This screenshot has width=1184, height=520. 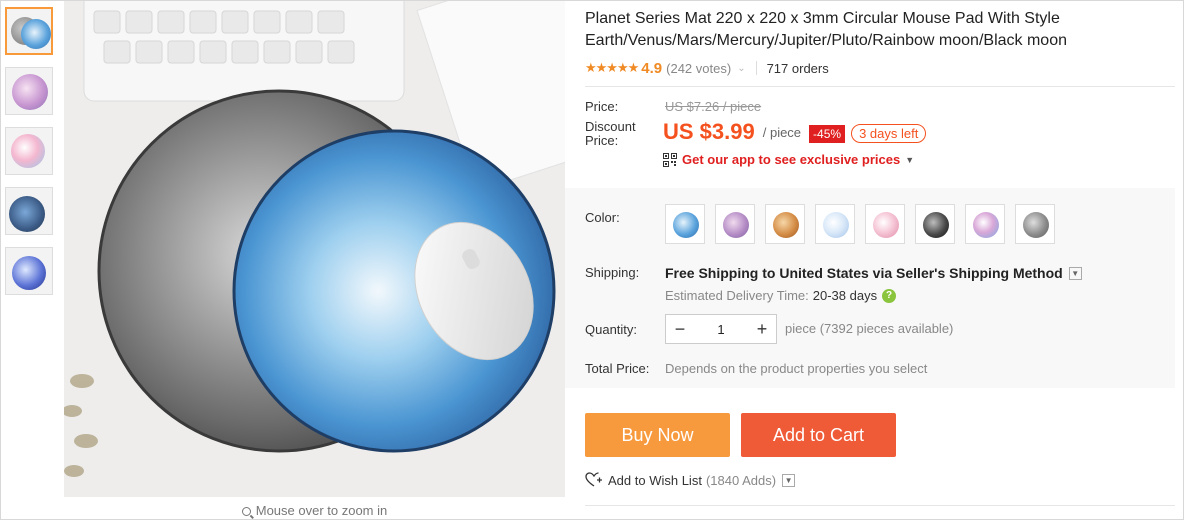 What do you see at coordinates (1035, 224) in the screenshot?
I see `swatch-black-moon` at bounding box center [1035, 224].